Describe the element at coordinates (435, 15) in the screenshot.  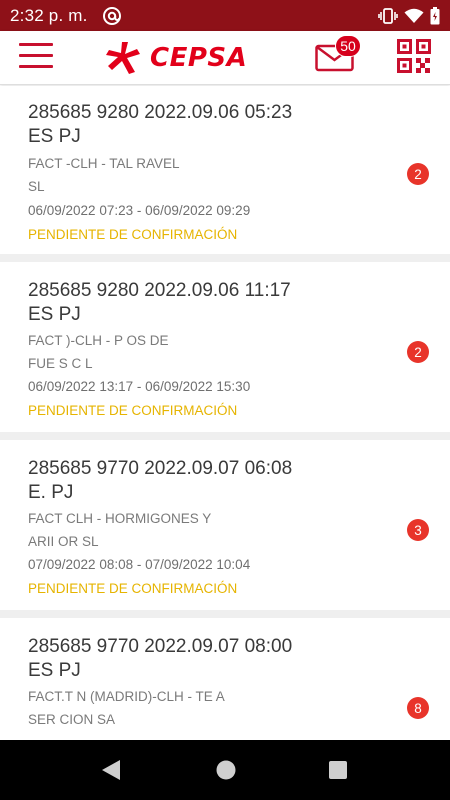
I see `battery-icon` at that location.